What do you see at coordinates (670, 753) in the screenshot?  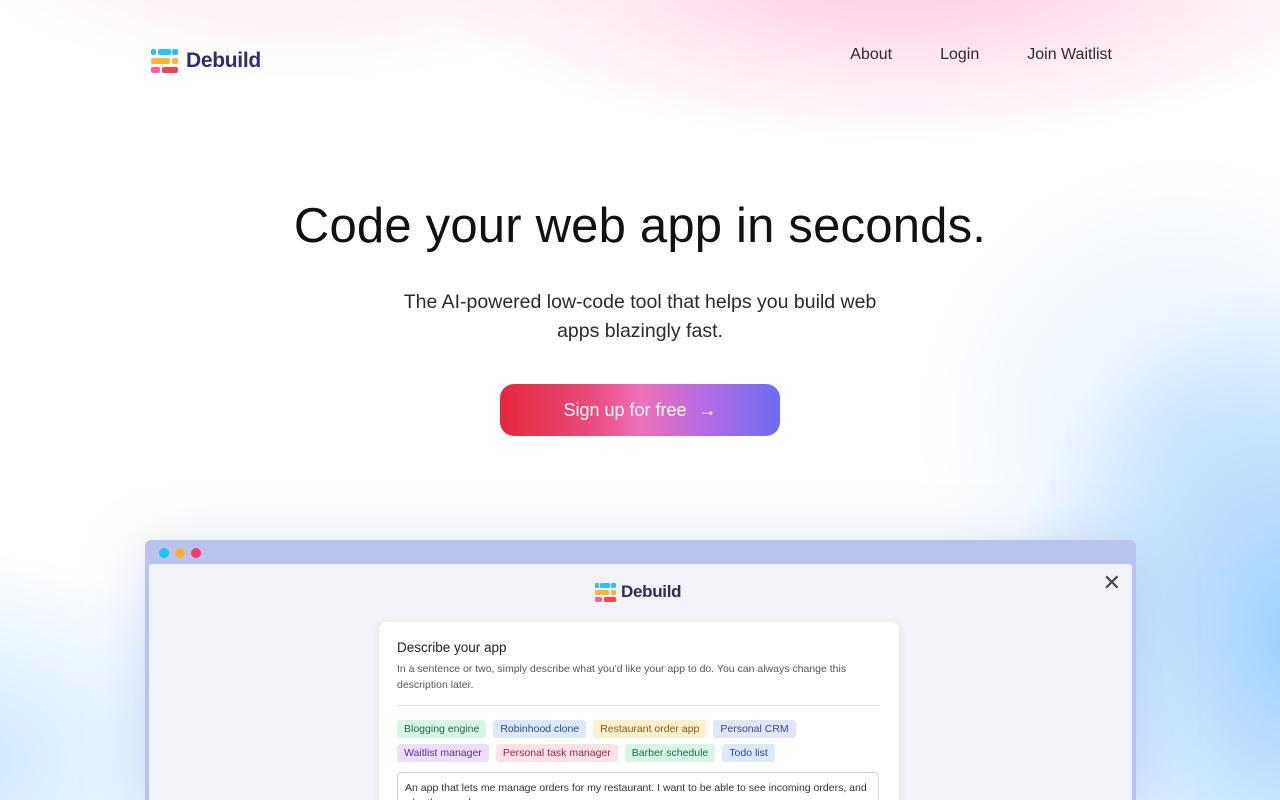 I see `example-chip: Barber schedule` at bounding box center [670, 753].